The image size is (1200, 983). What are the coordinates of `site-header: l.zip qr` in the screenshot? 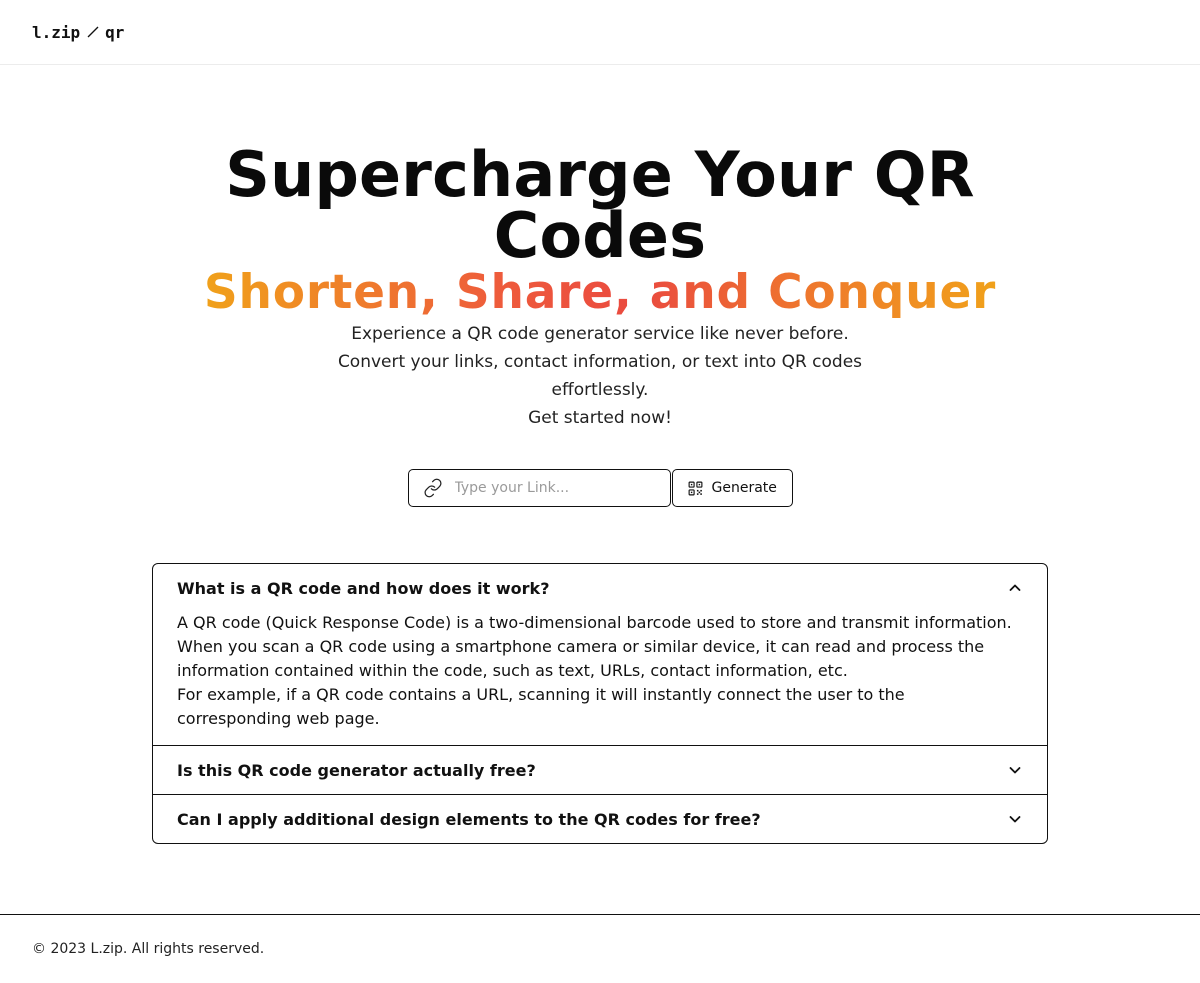 It's located at (600, 32).